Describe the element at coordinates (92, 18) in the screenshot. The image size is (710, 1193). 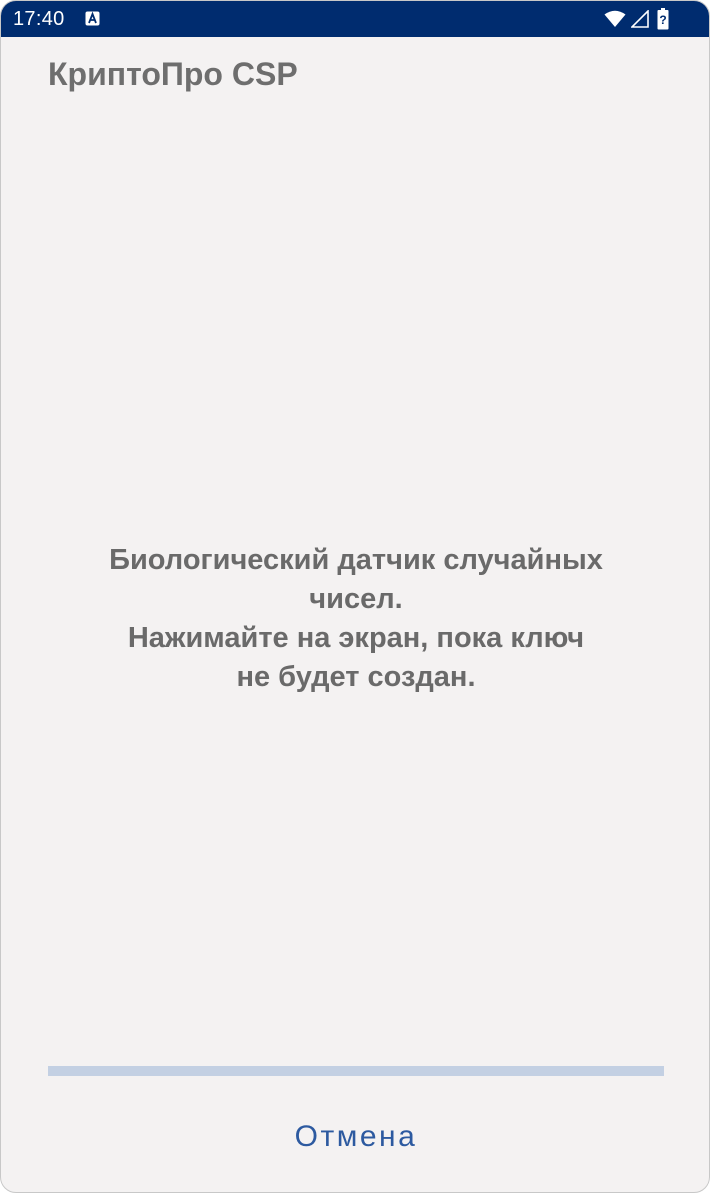
I see `accessibility-notification-icon` at that location.